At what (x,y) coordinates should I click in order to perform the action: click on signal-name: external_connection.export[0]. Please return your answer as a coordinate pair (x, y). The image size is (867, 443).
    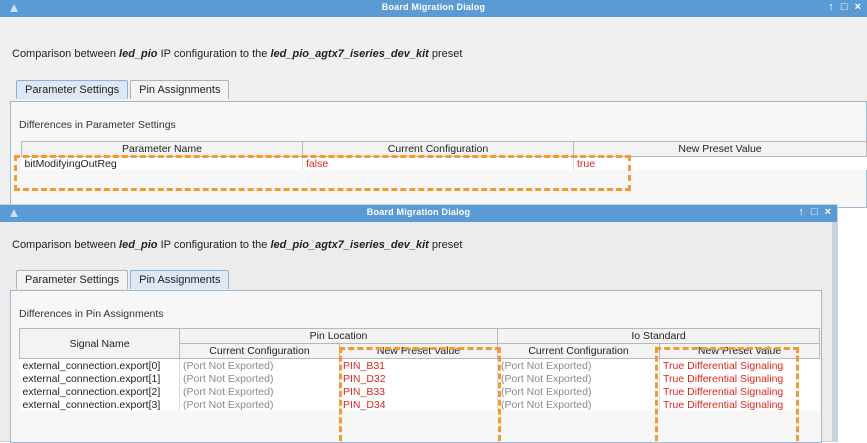
    Looking at the image, I should click on (91, 365).